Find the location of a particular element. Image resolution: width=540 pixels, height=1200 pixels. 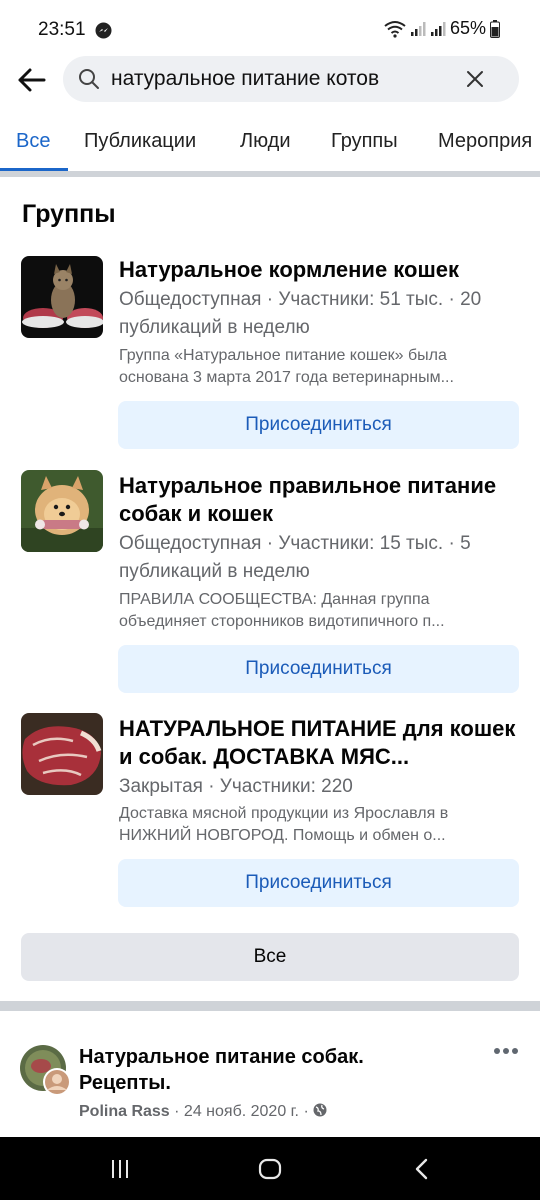

post-meta: Polina Rass · 24 нояб. 2020 г. · is located at coordinates (203, 1112).